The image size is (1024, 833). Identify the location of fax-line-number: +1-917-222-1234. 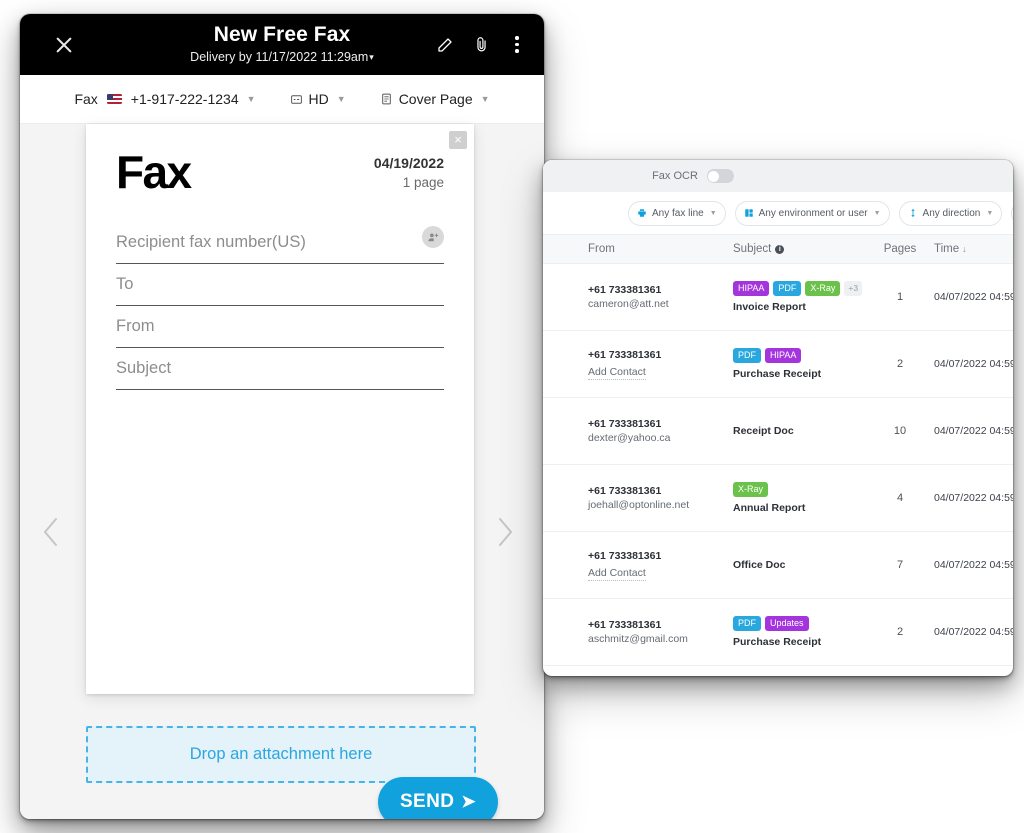
(184, 99).